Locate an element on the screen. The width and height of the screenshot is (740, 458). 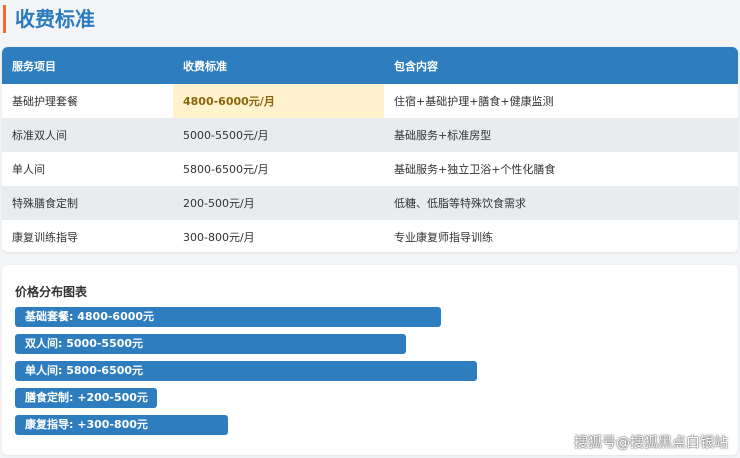
cell-service: 康复训练指导 is located at coordinates (45, 237).